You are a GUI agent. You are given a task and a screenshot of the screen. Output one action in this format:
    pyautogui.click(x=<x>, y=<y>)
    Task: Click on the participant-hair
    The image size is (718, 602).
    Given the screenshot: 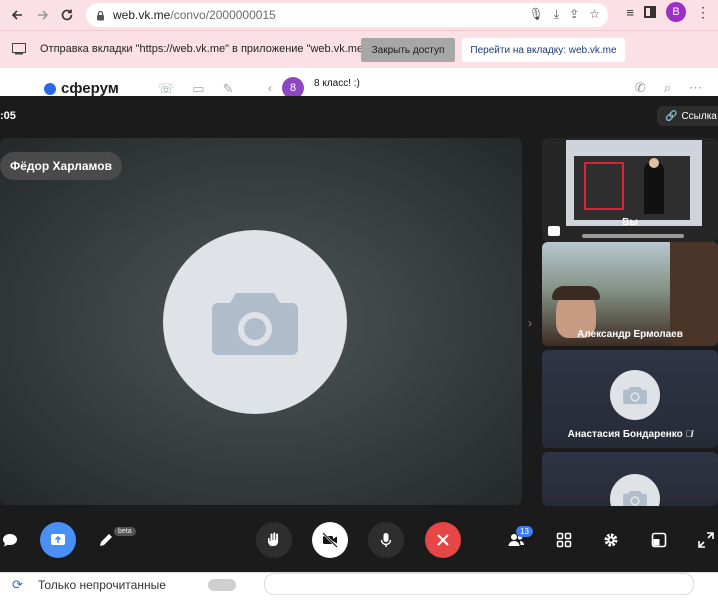 What is the action you would take?
    pyautogui.click(x=576, y=293)
    